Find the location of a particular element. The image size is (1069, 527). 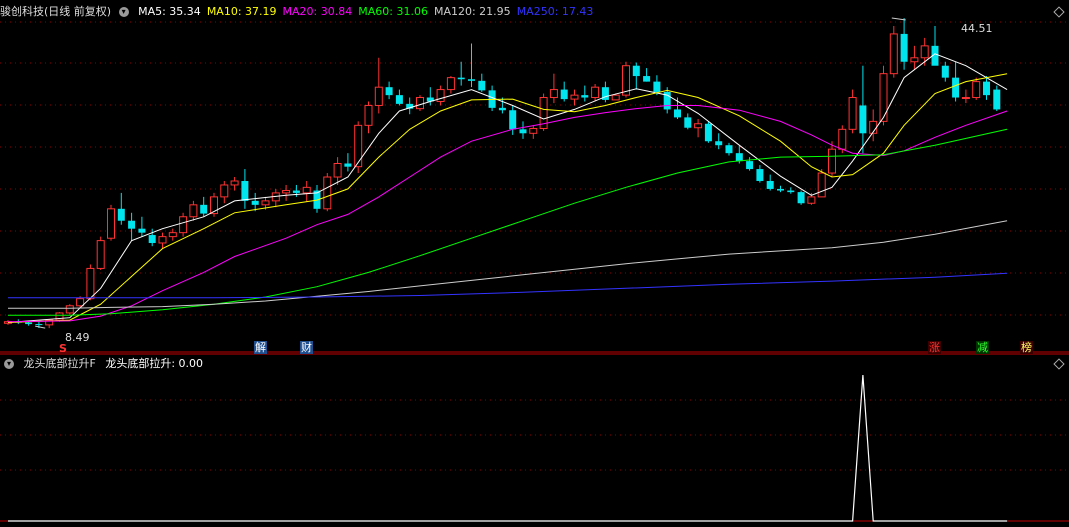

event-tag-rank: 榜 is located at coordinates (1026, 347).